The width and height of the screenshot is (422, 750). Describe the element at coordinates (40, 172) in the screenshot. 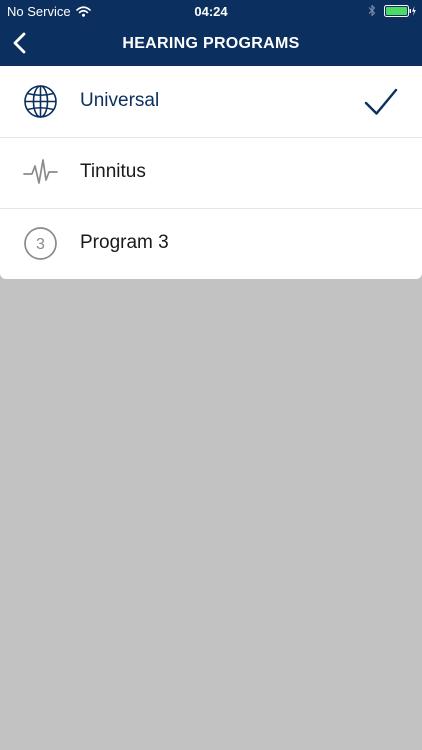

I see `waveform-icon` at that location.